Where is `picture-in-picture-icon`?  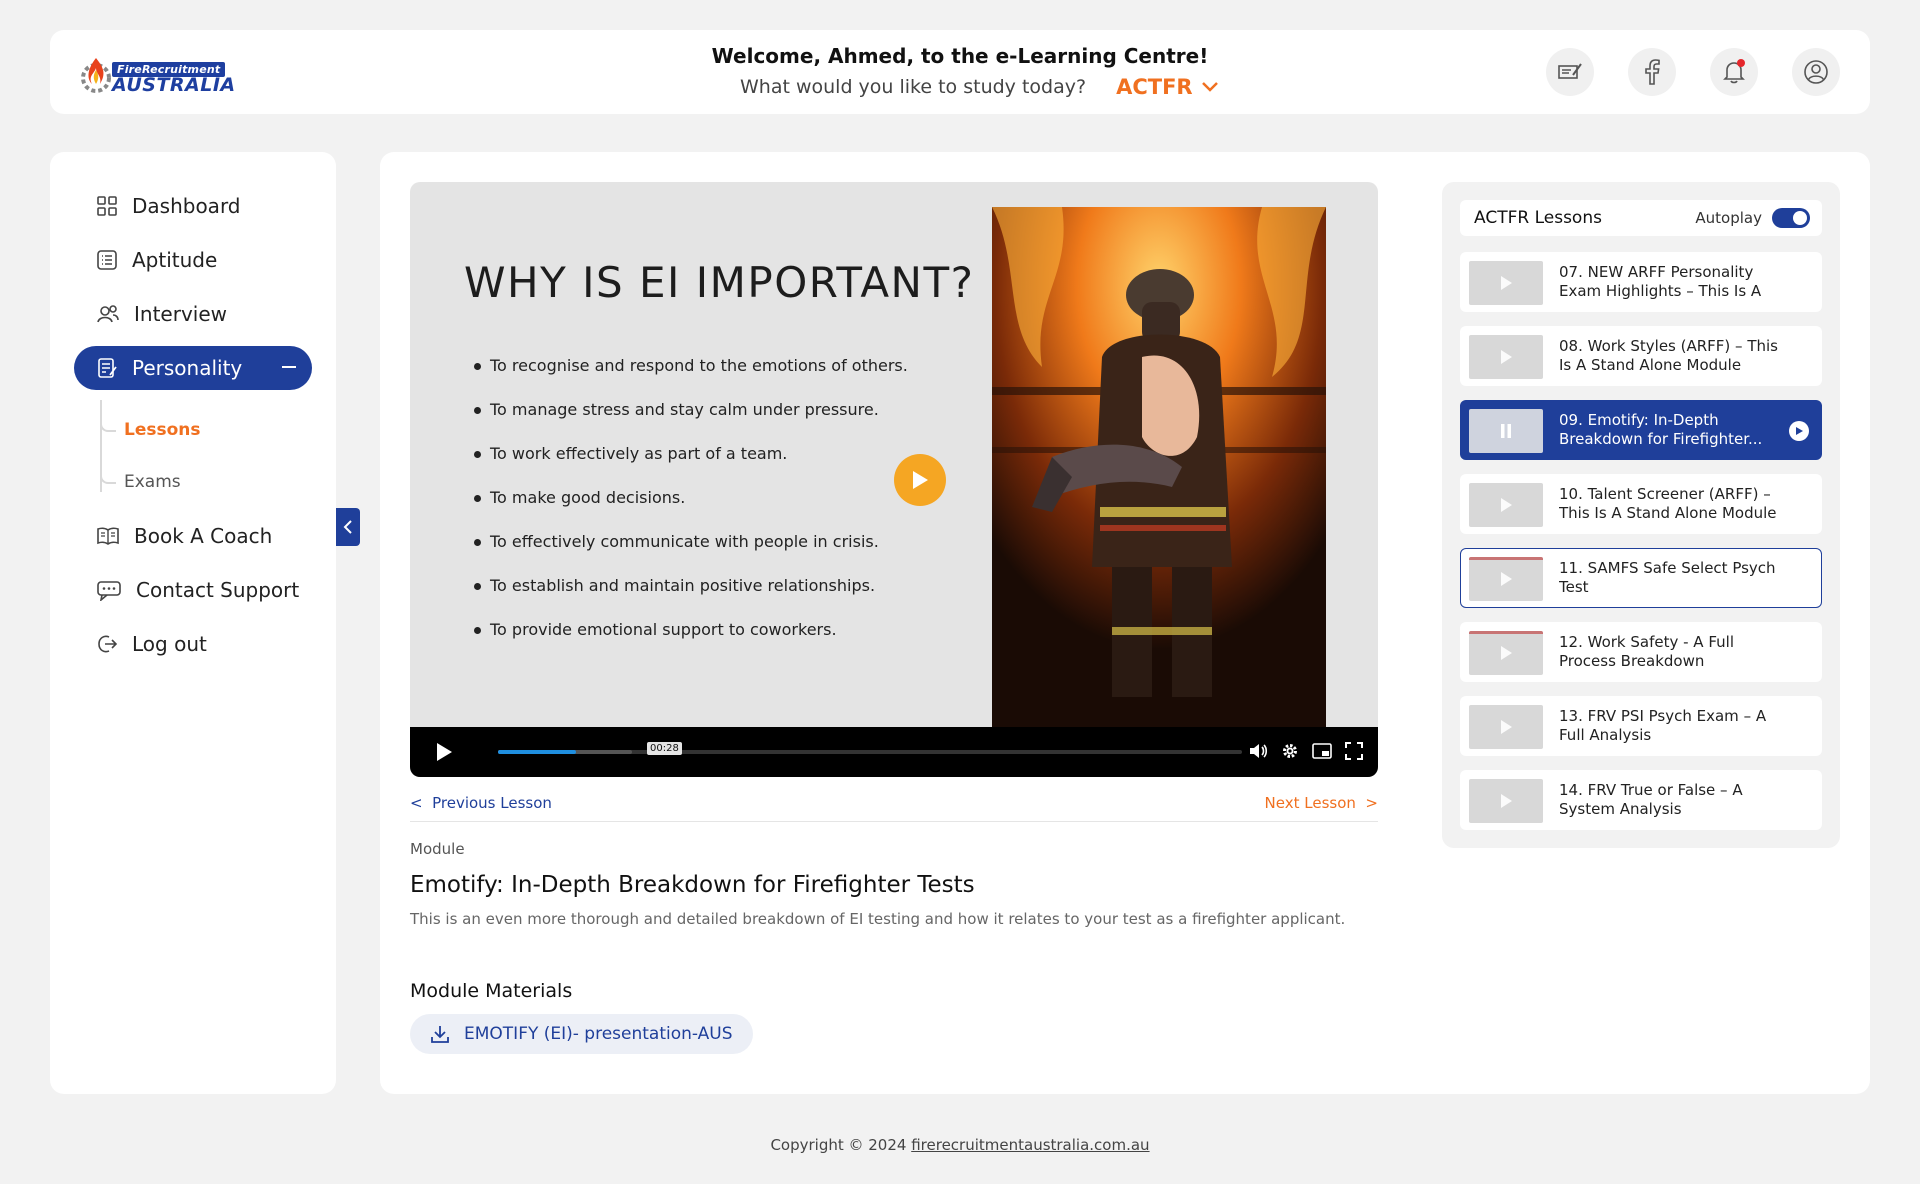 picture-in-picture-icon is located at coordinates (1322, 751).